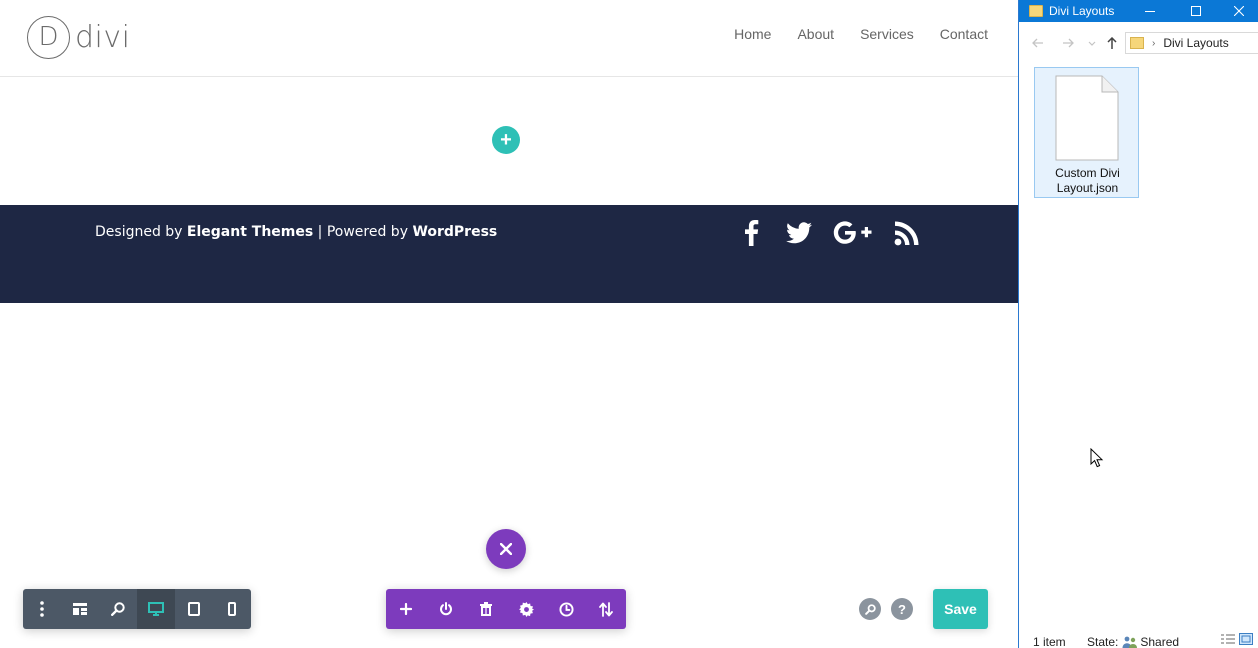 Image resolution: width=1258 pixels, height=648 pixels. I want to click on wireframe-view-button, so click(80, 609).